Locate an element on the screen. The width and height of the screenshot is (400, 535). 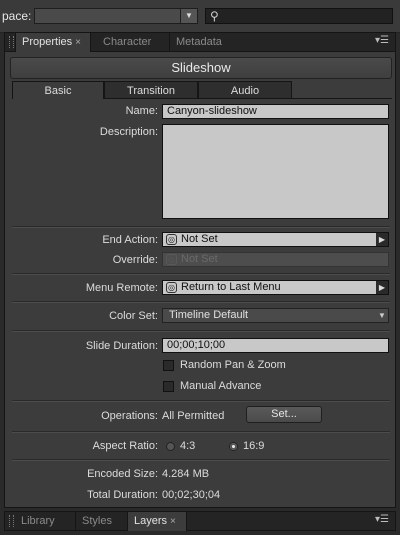
total-duration-label: Total Duration: is located at coordinates (122, 495).